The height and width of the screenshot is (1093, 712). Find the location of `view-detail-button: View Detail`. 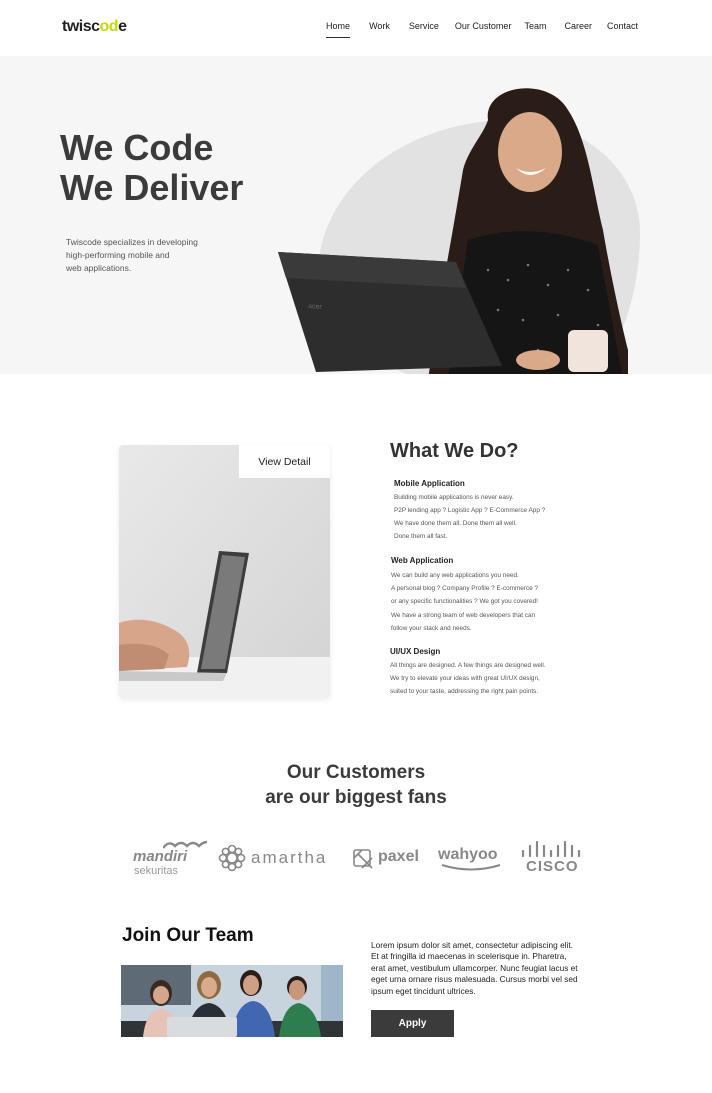

view-detail-button: View Detail is located at coordinates (284, 461).